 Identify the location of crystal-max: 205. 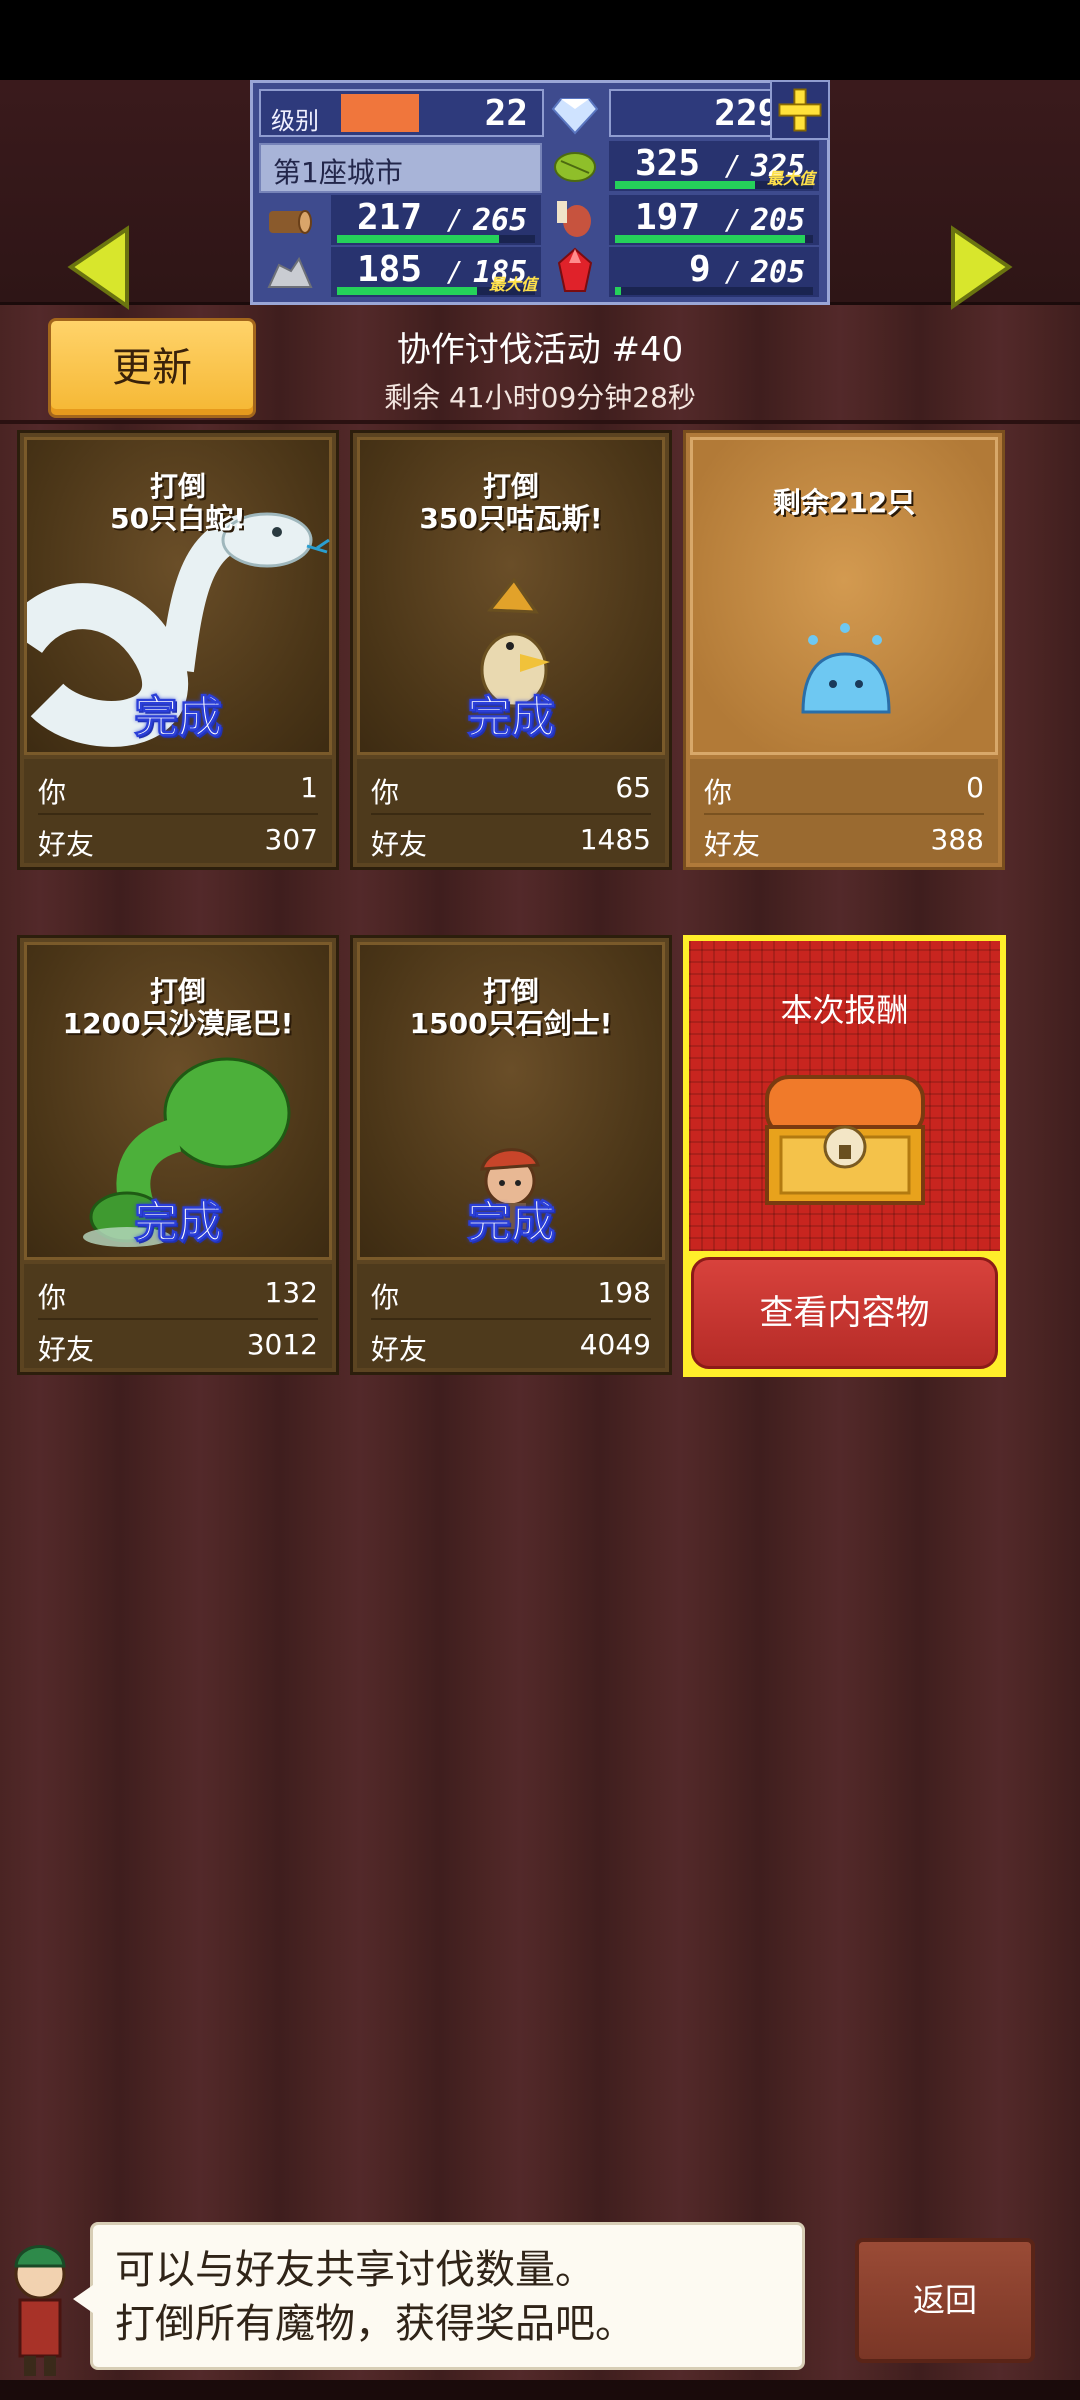
(778, 272).